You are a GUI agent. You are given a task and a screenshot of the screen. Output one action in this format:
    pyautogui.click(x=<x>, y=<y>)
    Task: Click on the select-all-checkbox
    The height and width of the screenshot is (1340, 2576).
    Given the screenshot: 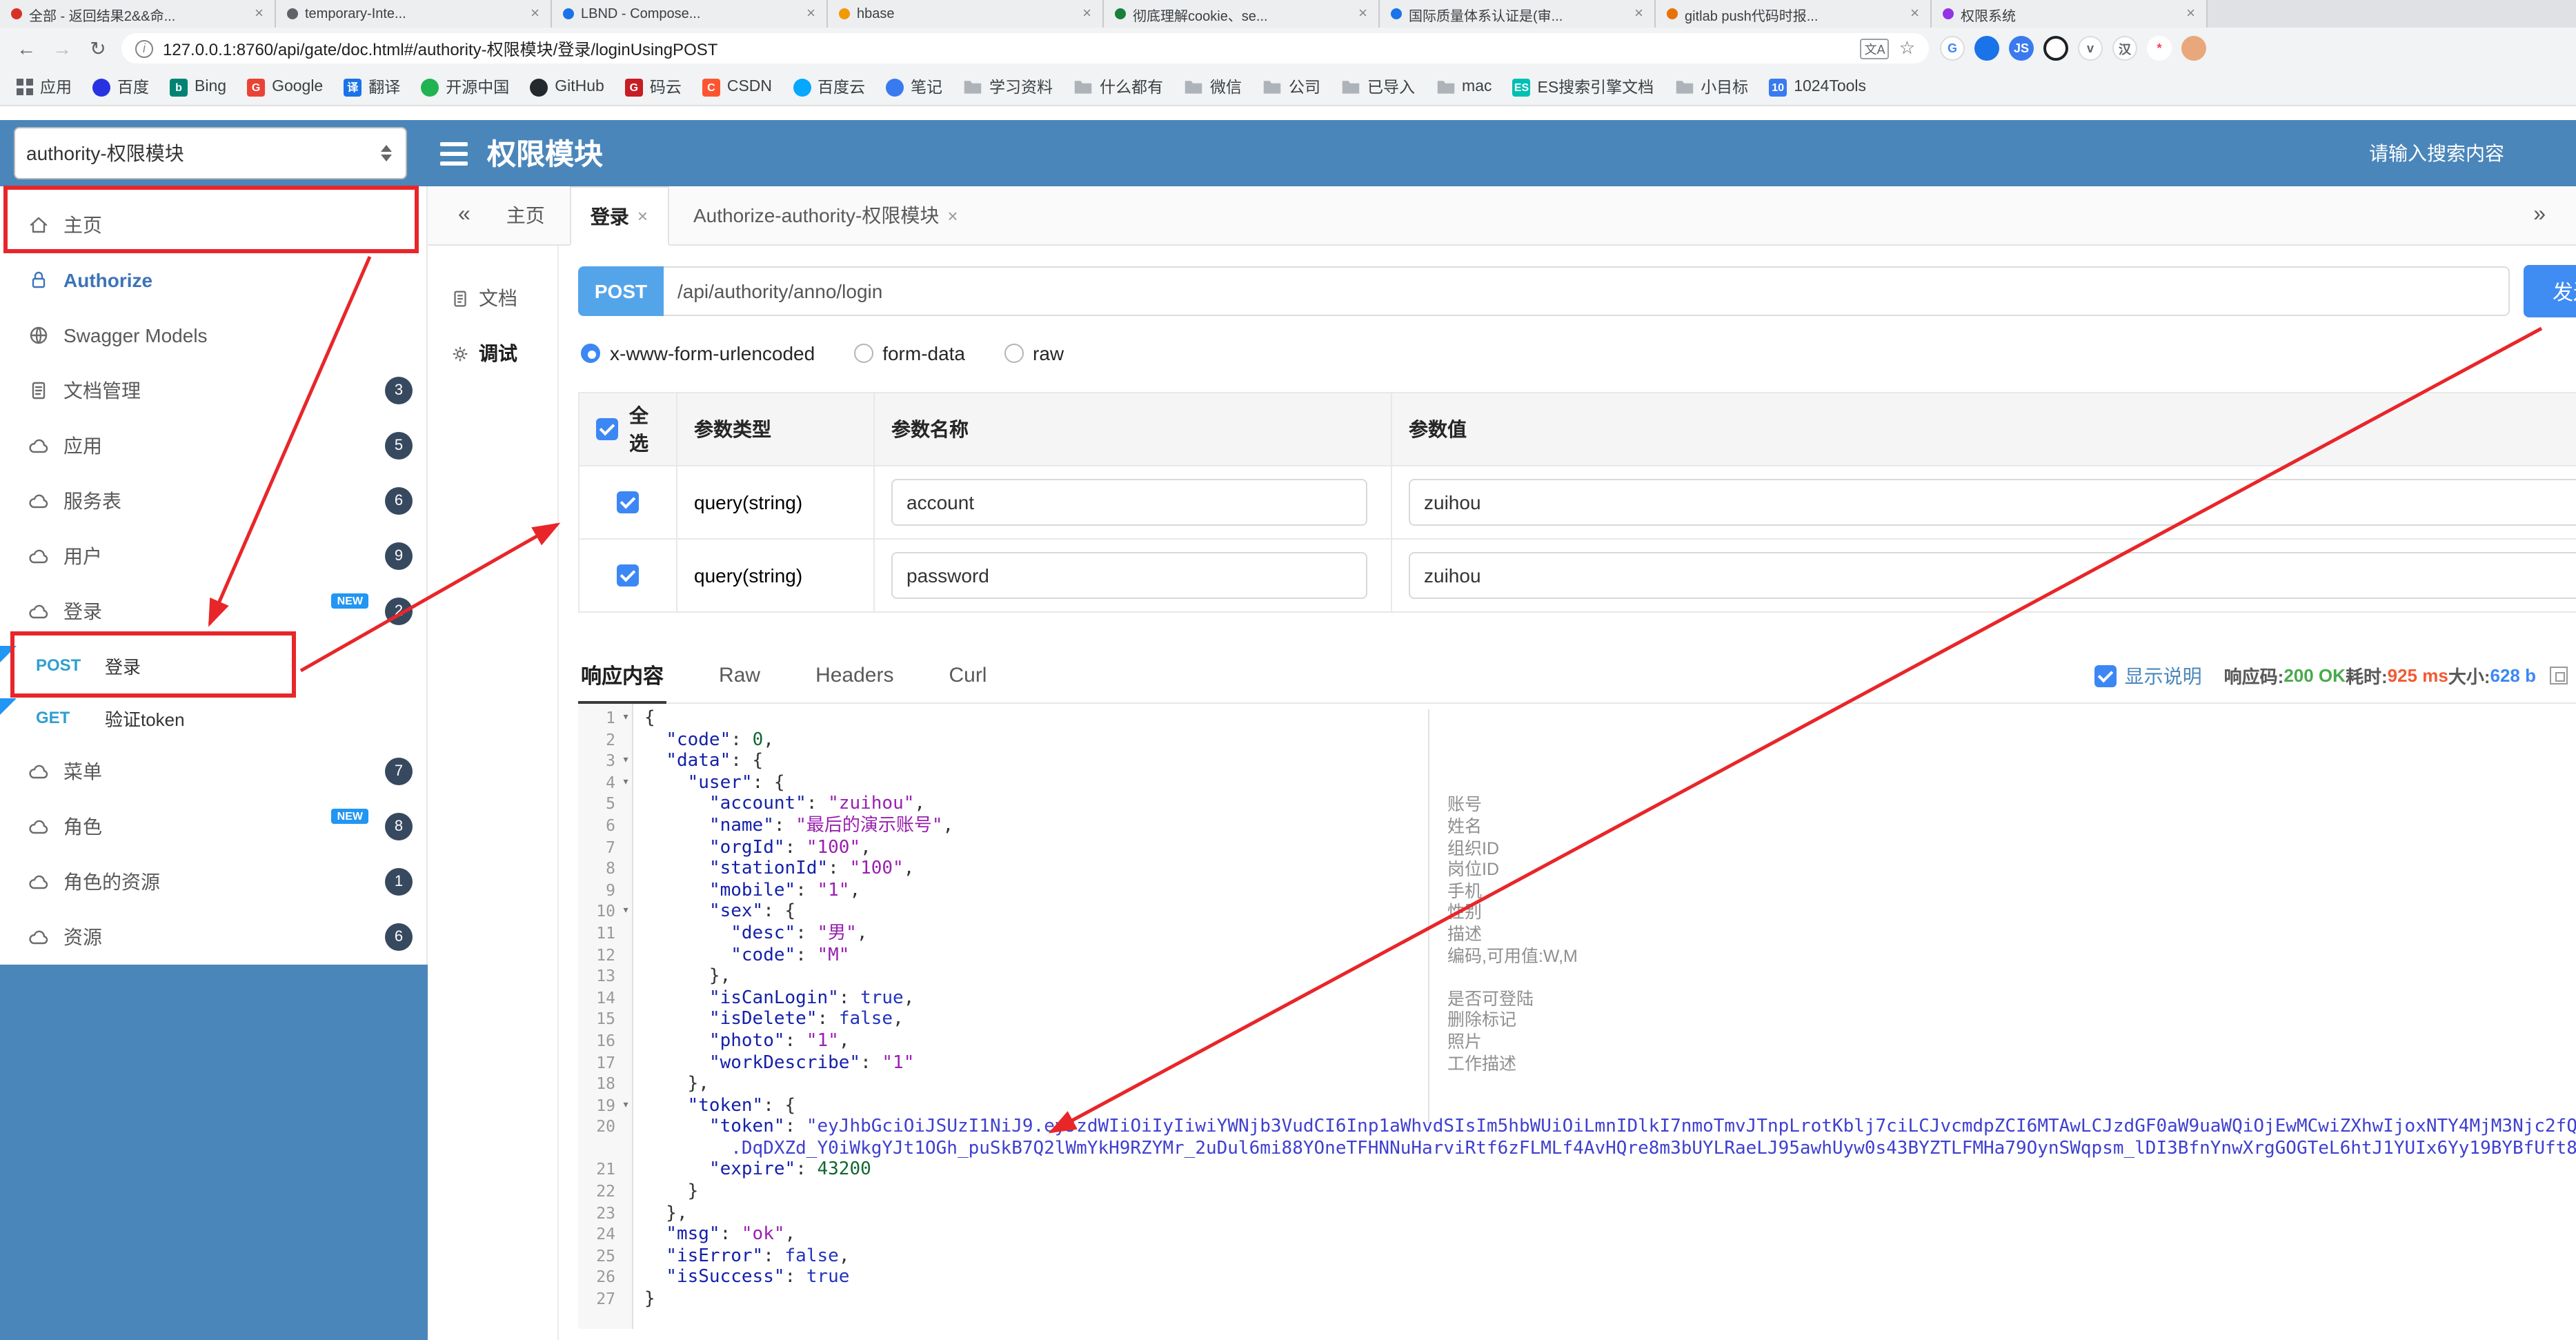 What is the action you would take?
    pyautogui.click(x=607, y=429)
    